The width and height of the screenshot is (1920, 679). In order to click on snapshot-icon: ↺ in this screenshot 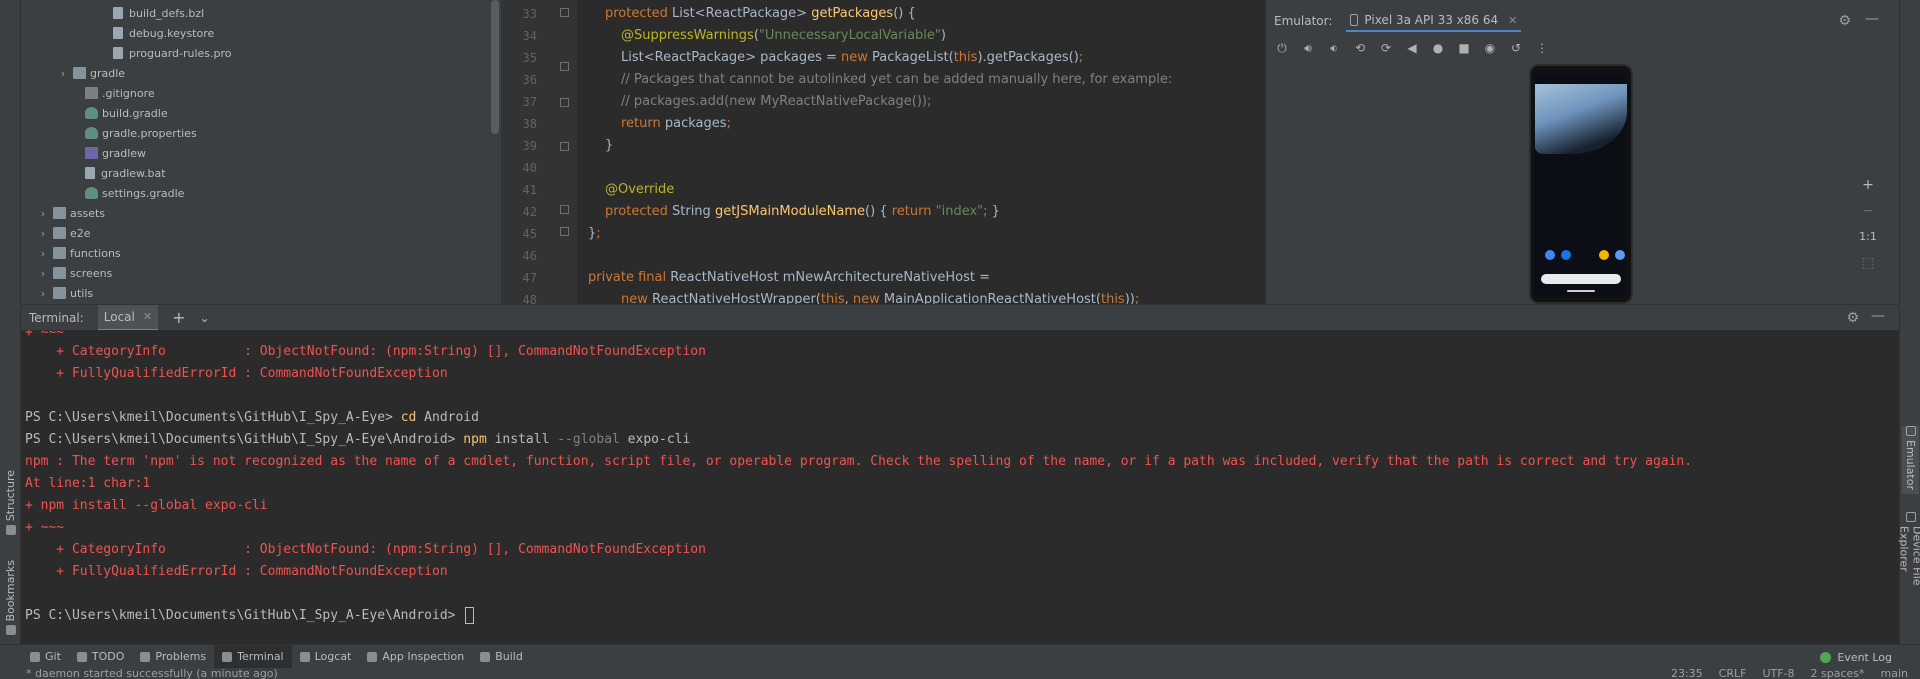, I will do `click(1516, 48)`.